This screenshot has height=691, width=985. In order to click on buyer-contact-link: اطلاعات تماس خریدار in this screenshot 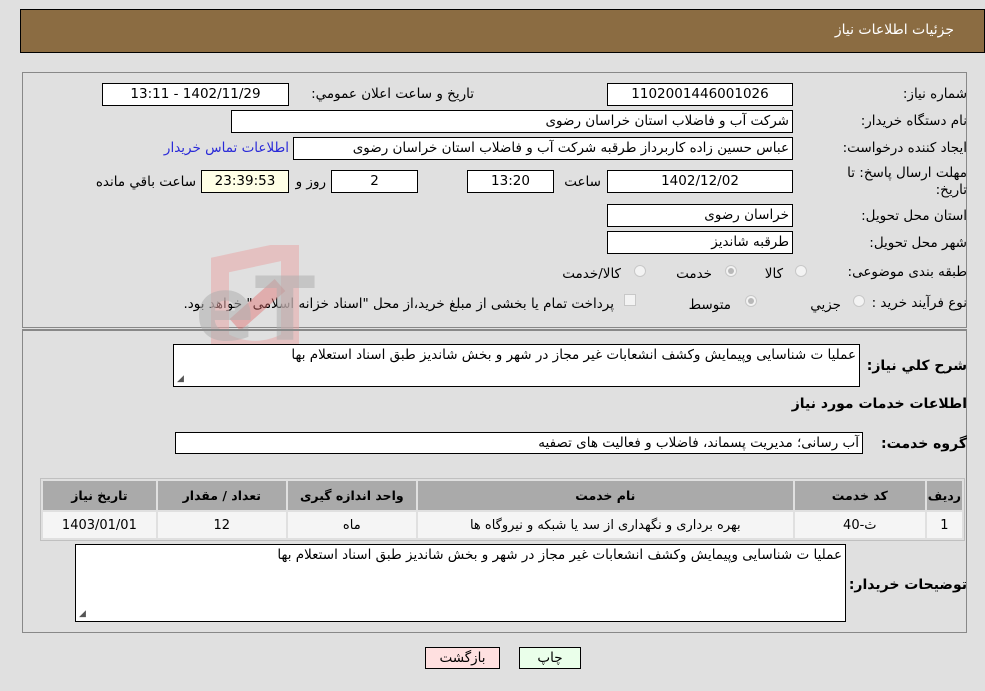, I will do `click(226, 148)`.